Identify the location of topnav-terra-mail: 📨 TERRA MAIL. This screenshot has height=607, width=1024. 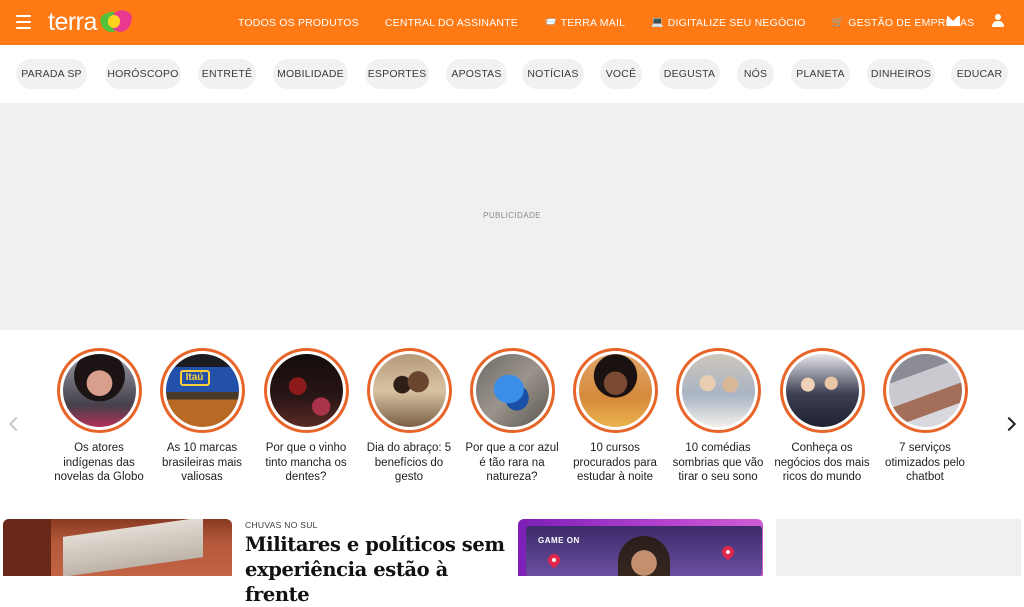
(584, 23).